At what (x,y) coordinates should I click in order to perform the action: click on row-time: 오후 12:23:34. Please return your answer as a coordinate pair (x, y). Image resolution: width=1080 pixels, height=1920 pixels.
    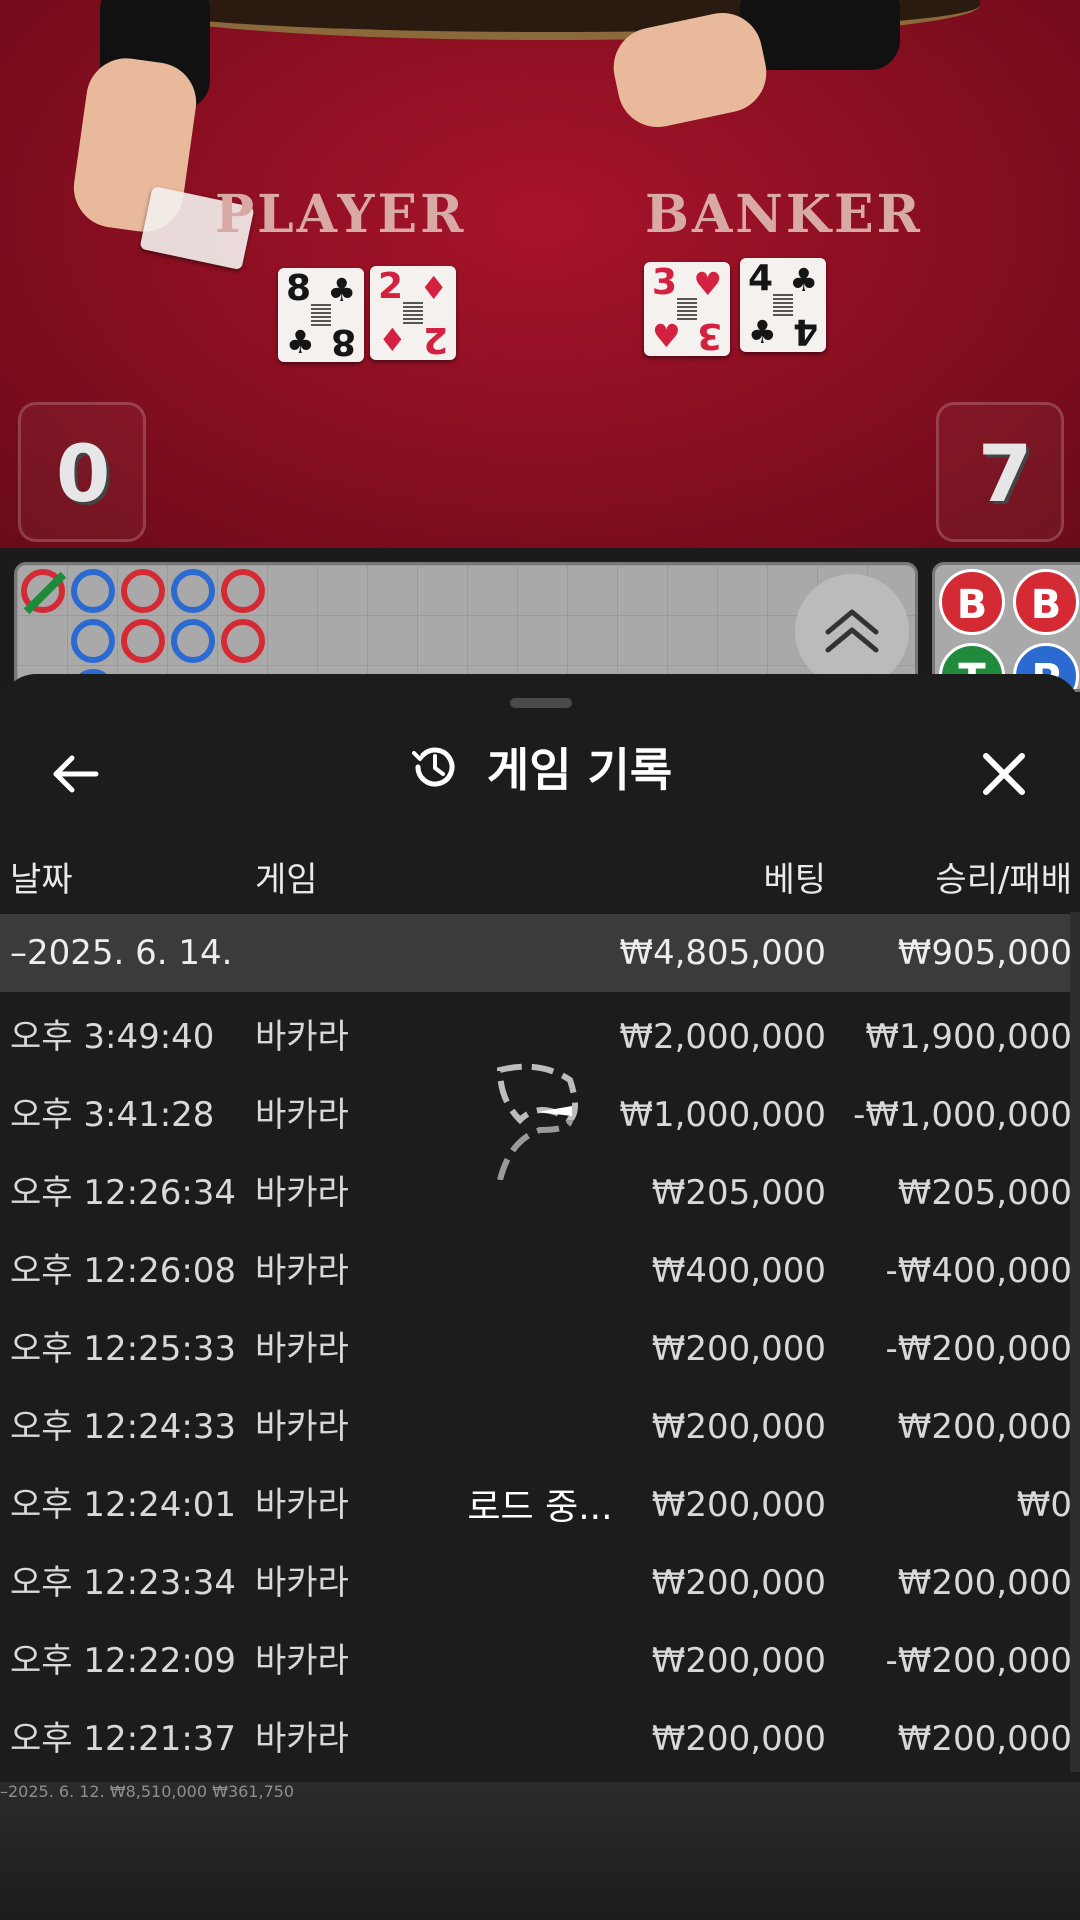
    Looking at the image, I should click on (123, 1583).